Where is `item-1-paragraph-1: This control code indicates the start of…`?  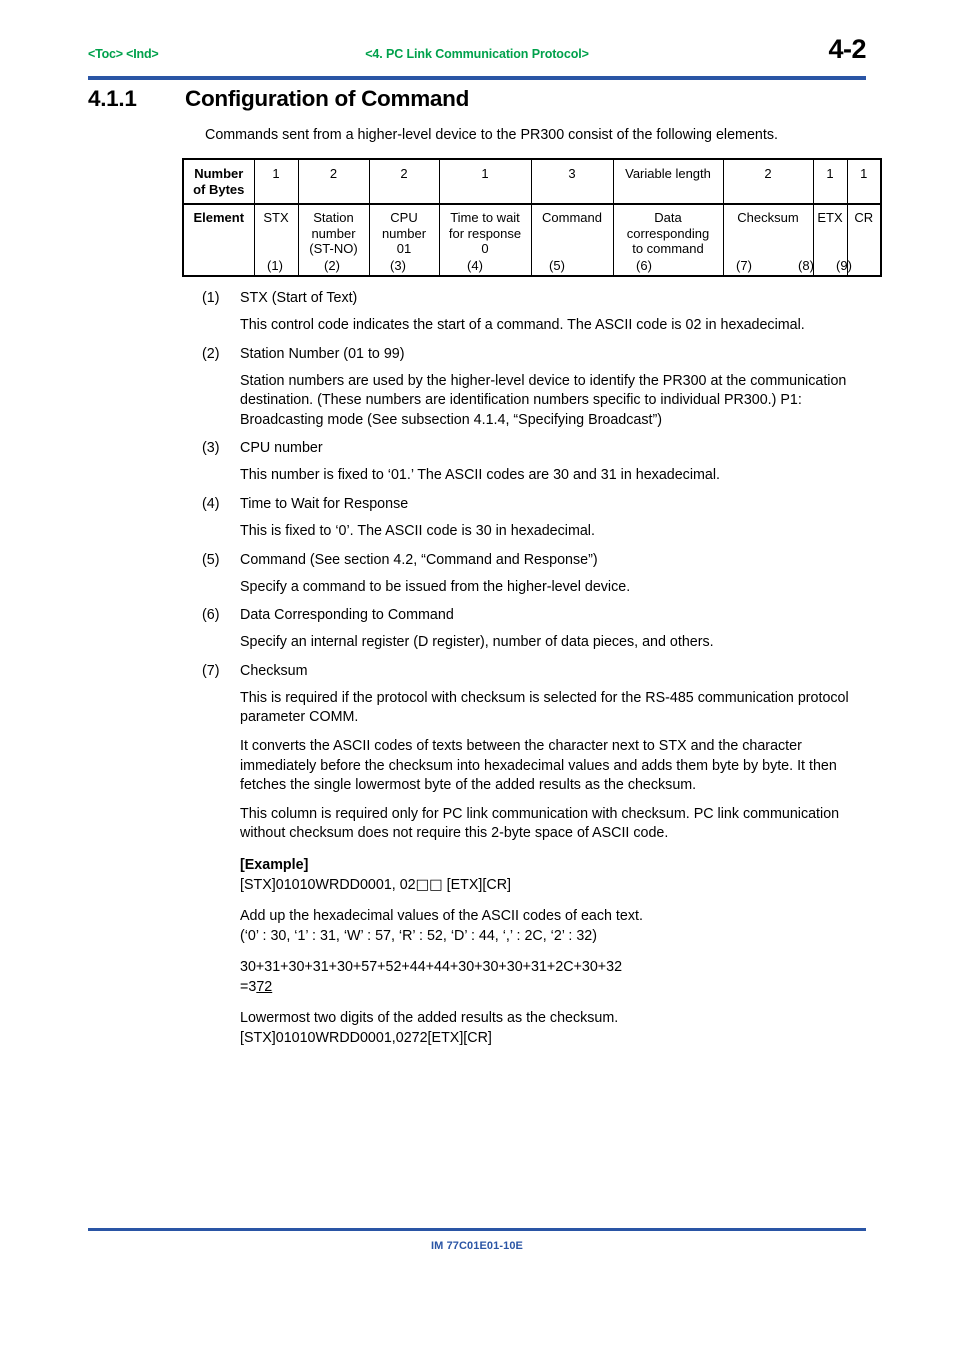 item-1-paragraph-1: This control code indicates the start of… is located at coordinates (522, 325).